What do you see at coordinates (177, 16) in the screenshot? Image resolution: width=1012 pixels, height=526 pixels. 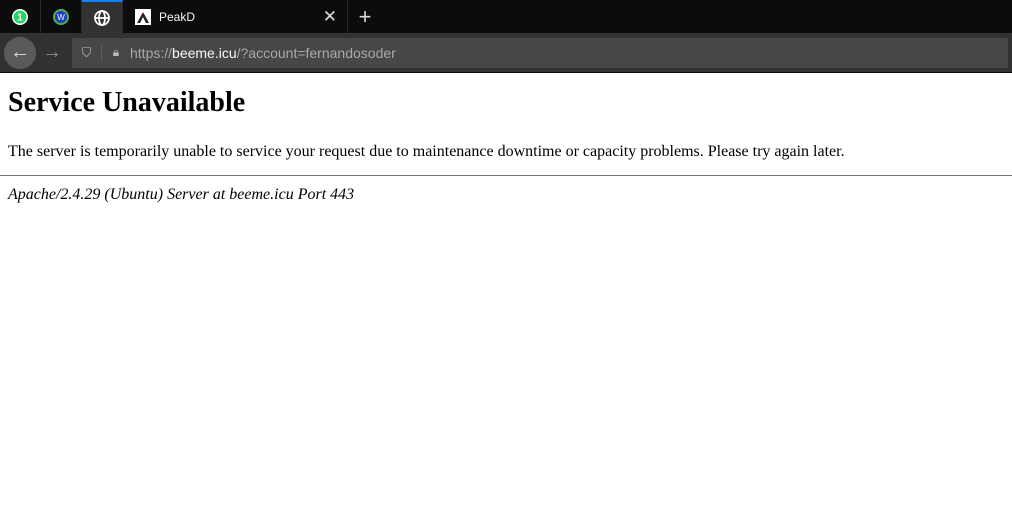 I see `tab-title: PeakD` at bounding box center [177, 16].